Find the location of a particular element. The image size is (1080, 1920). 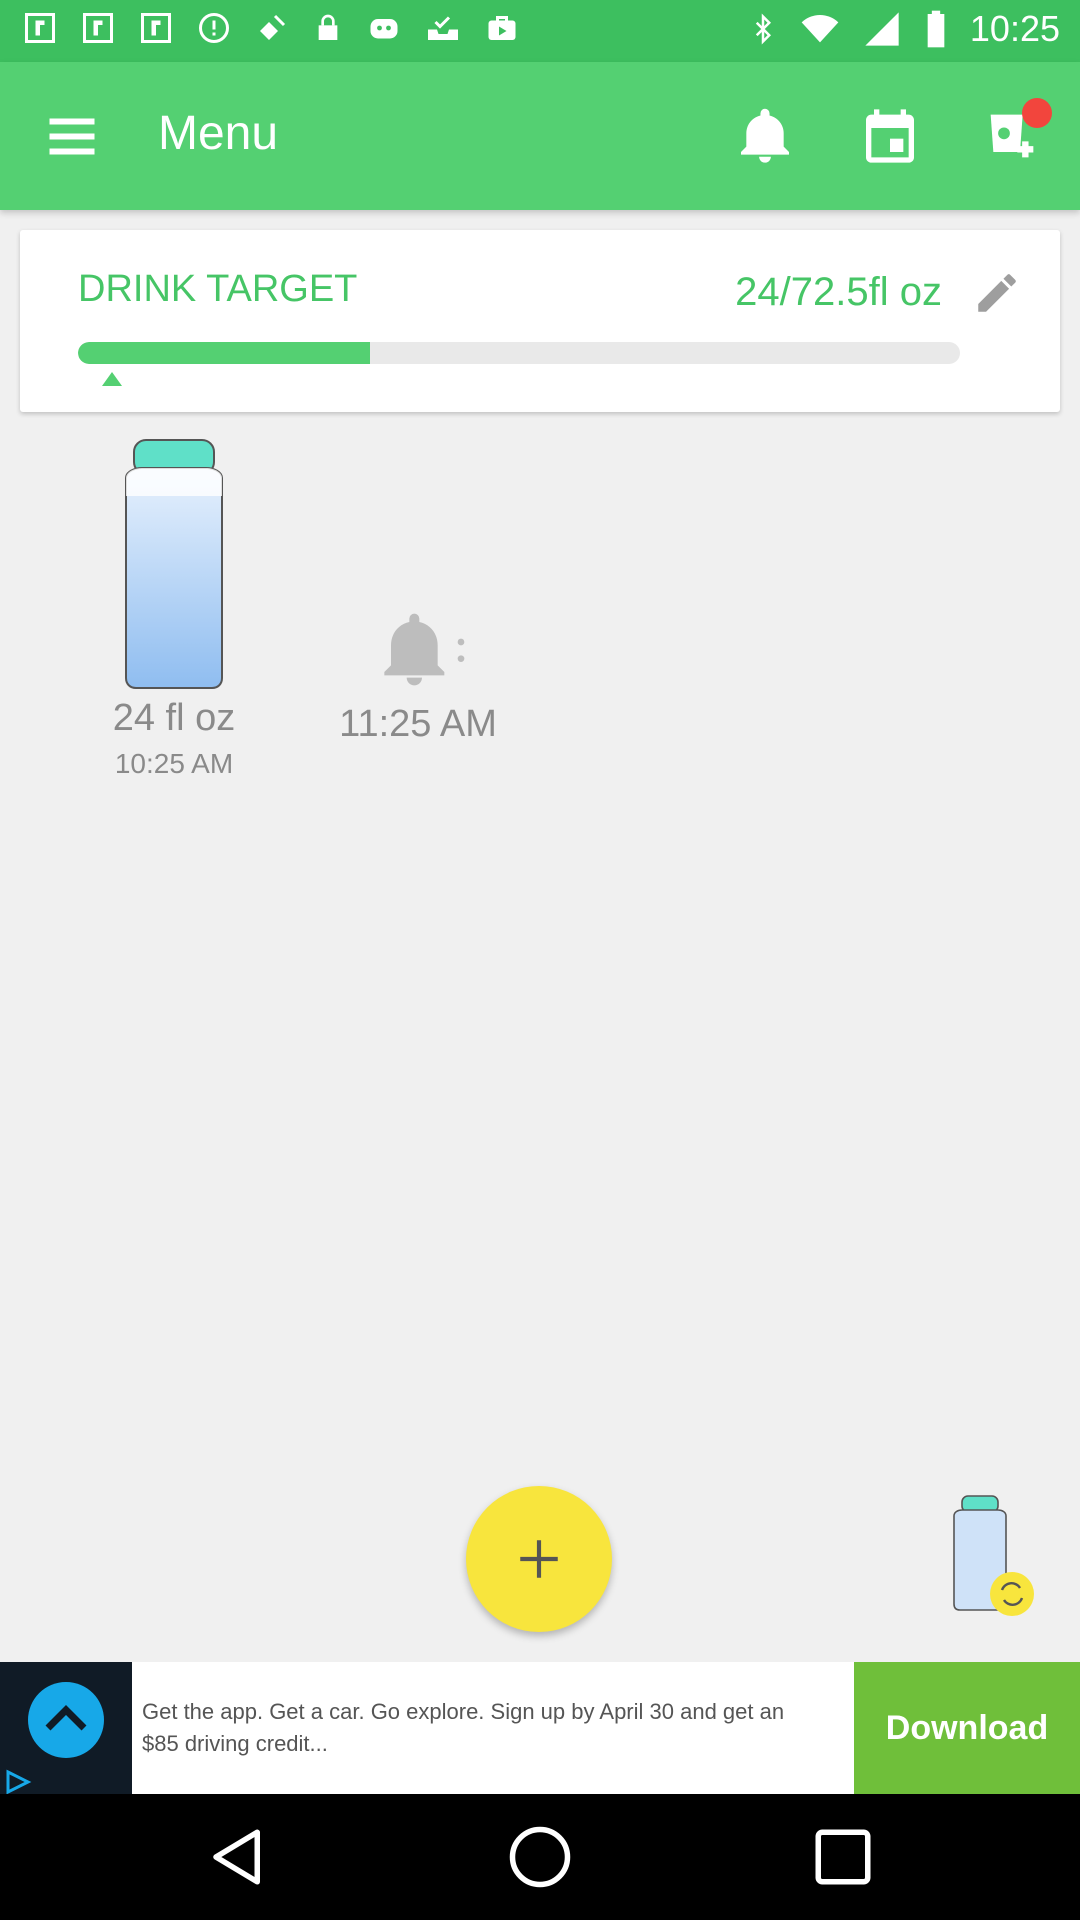

recents-icon is located at coordinates (843, 1857).